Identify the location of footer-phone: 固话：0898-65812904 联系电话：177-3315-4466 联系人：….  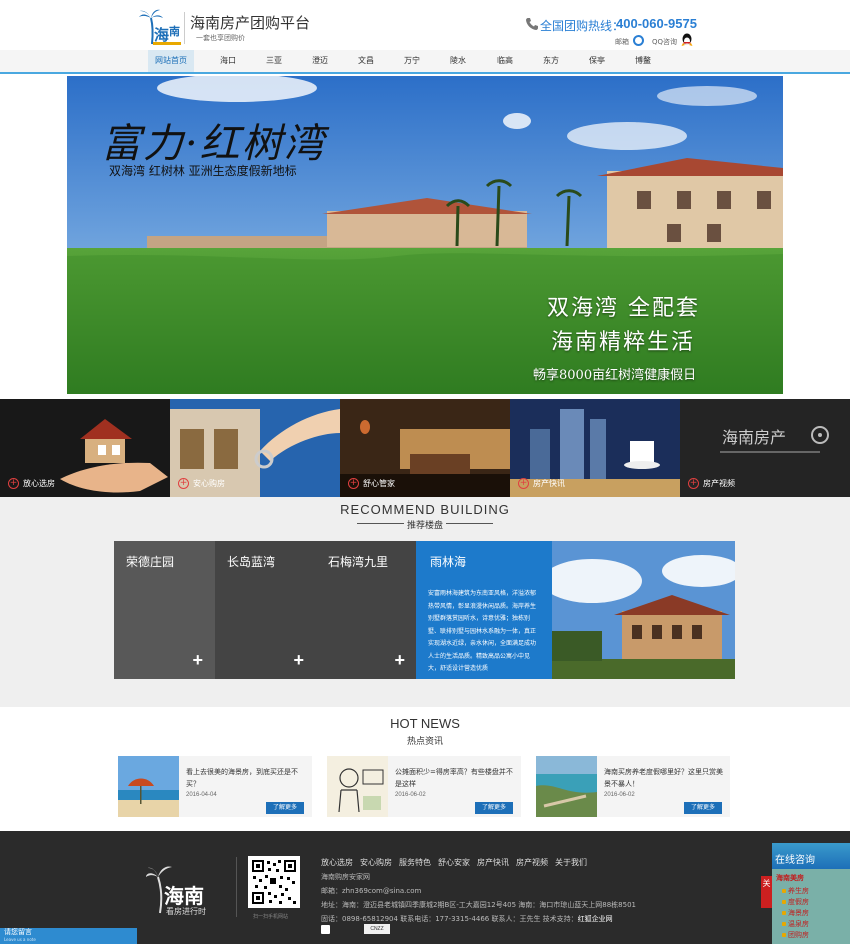
(467, 919).